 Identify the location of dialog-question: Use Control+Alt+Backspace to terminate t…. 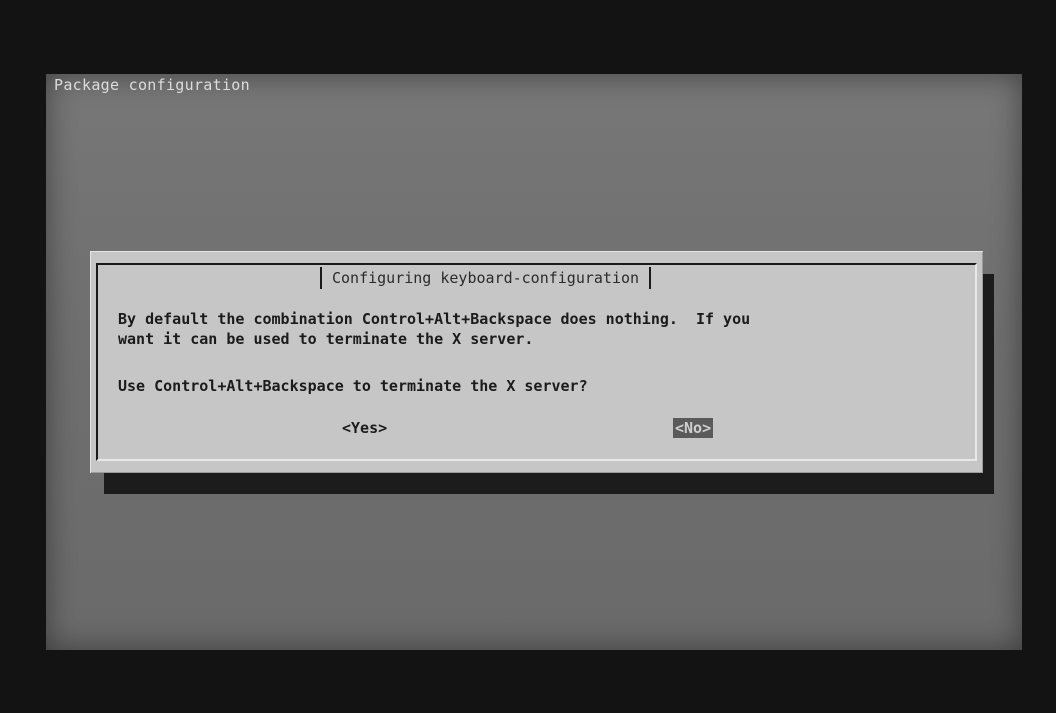
(353, 386).